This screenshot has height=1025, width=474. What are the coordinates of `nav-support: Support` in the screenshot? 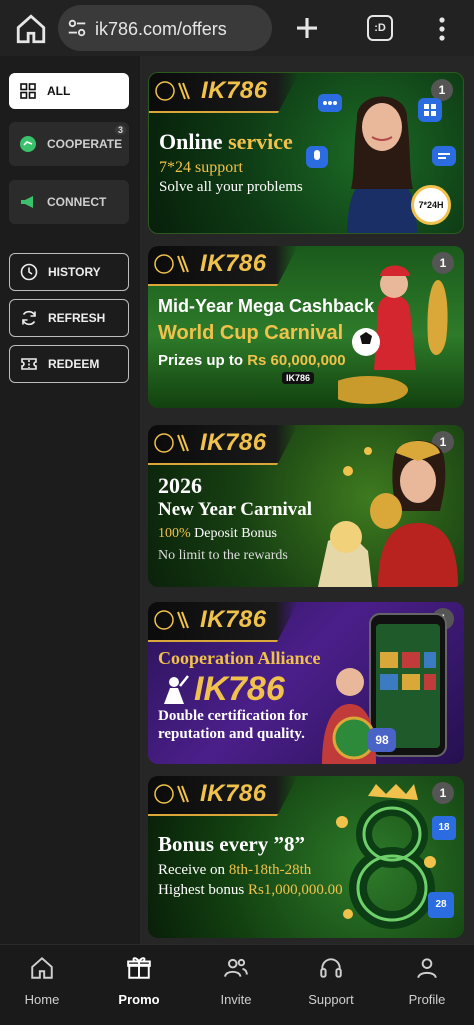 It's located at (331, 981).